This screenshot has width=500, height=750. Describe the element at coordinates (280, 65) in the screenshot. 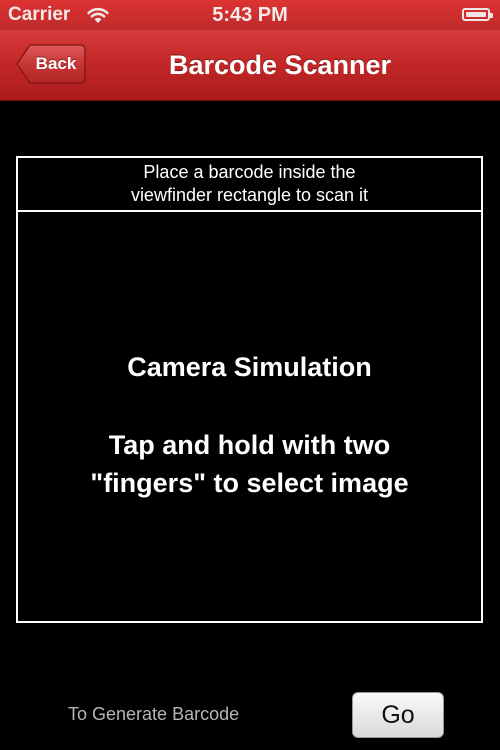

I see `nav-title: Barcode Scanner` at that location.